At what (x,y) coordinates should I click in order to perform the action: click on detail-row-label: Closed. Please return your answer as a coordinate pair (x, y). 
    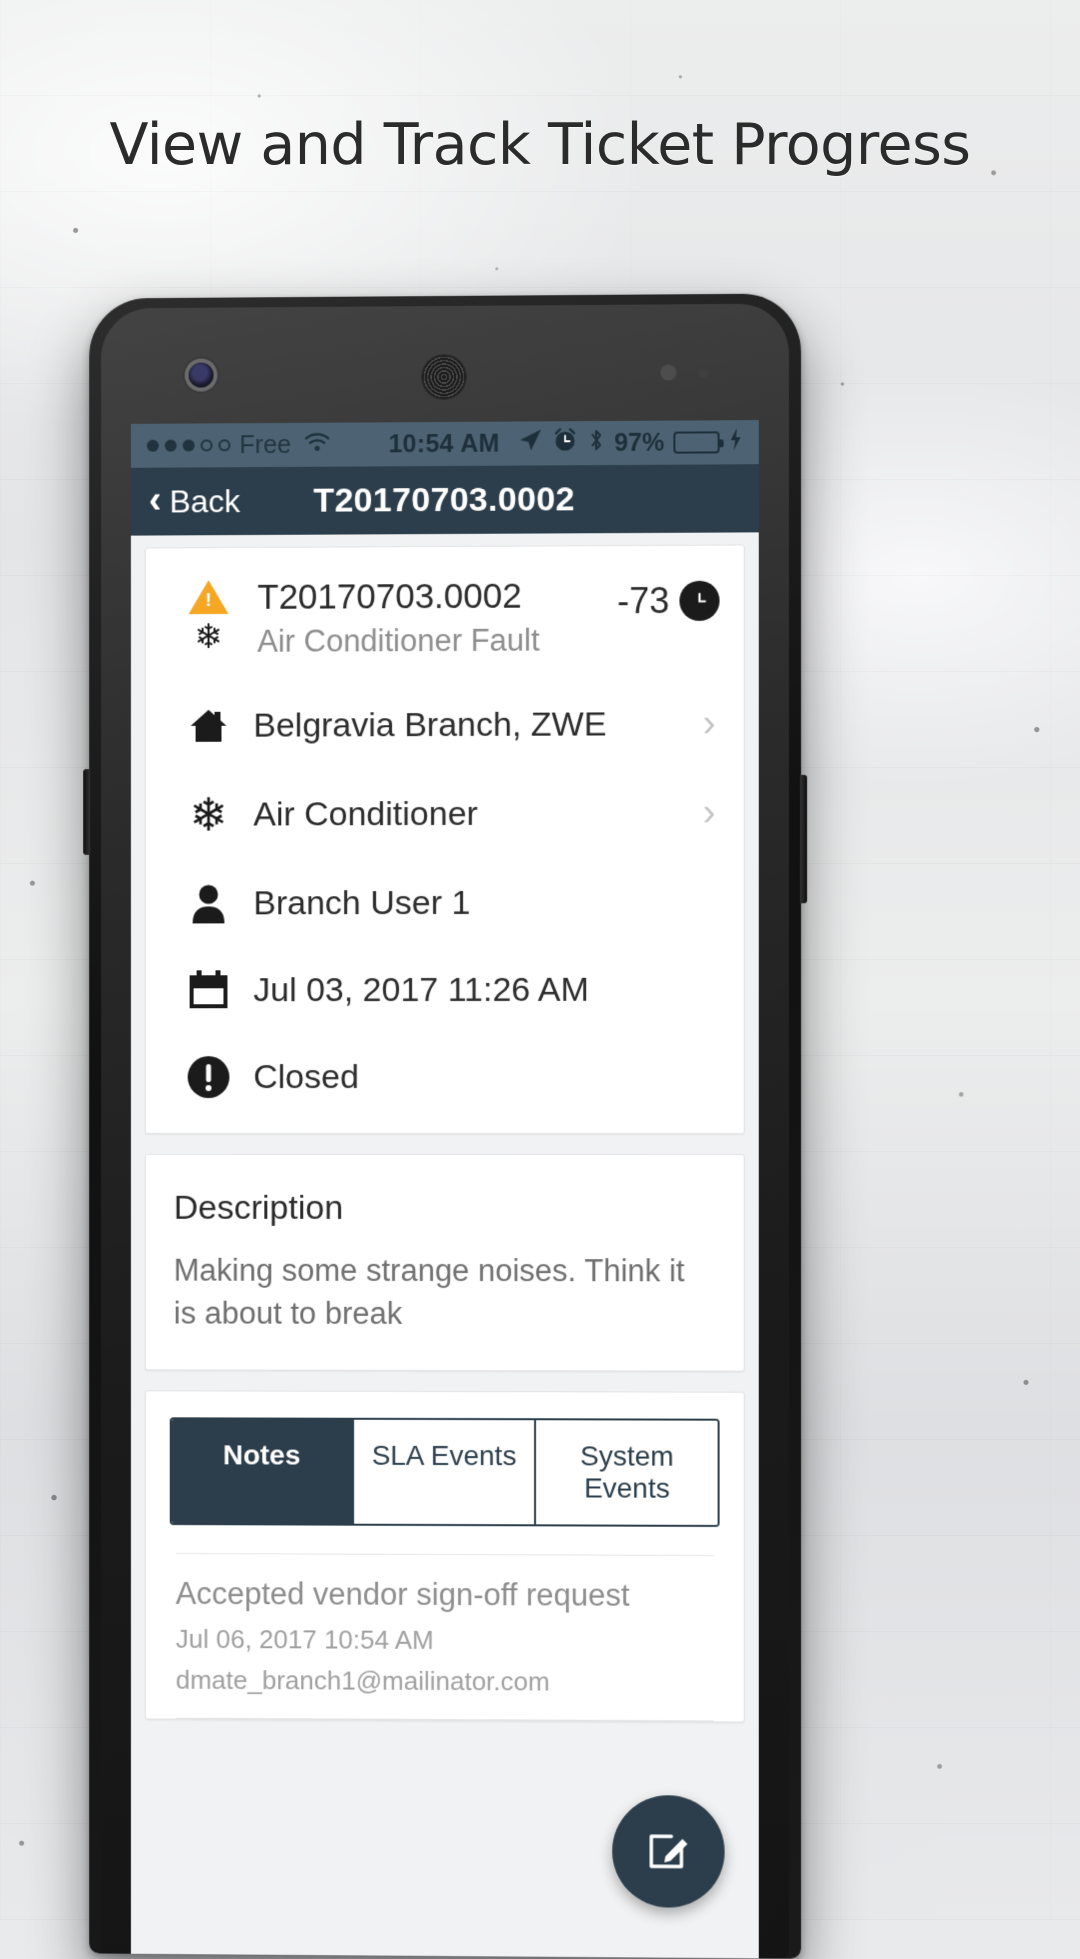
    Looking at the image, I should click on (306, 1076).